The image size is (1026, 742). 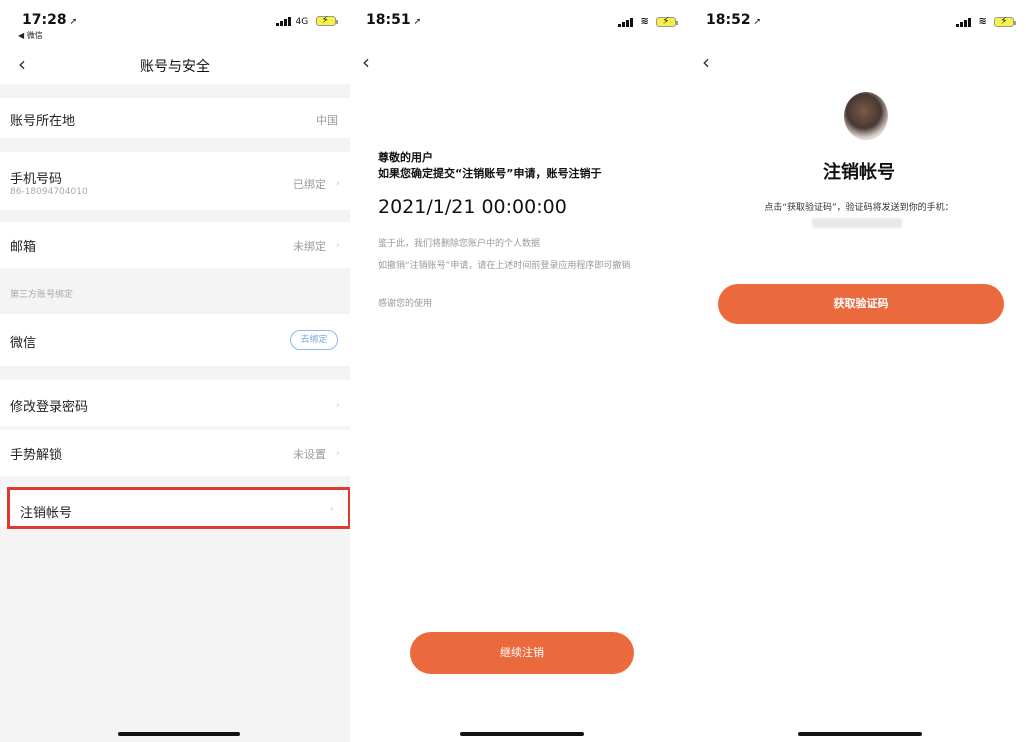 I want to click on page-title: 注销帐号, so click(x=859, y=172).